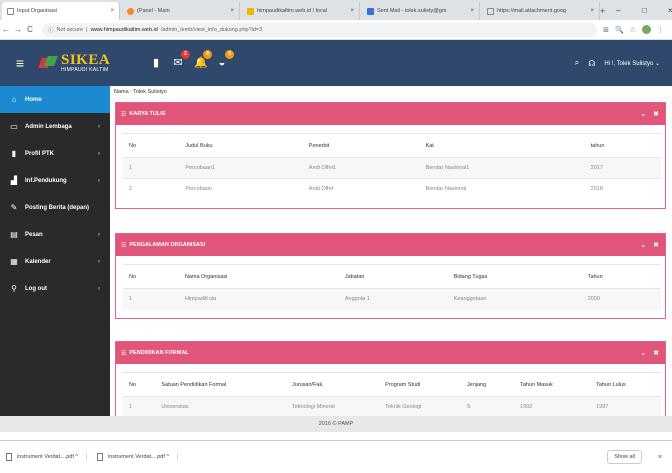 The height and width of the screenshot is (473, 672). Describe the element at coordinates (151, 168) in the screenshot. I see `table-cell: 1` at that location.